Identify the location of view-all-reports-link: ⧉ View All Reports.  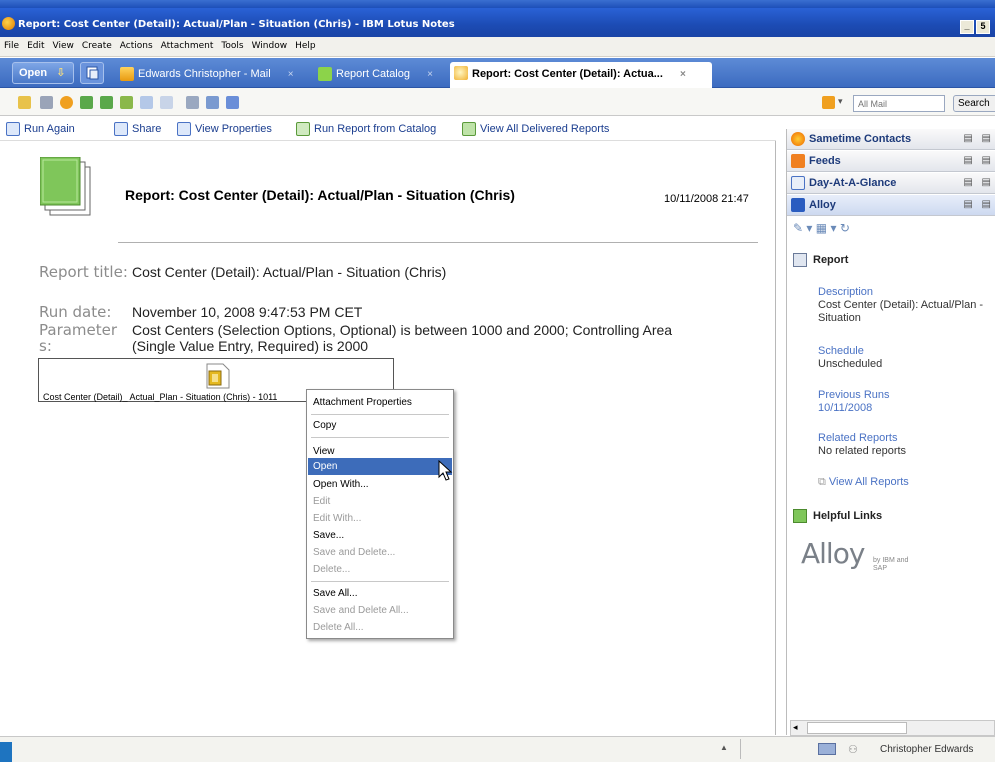
(863, 482).